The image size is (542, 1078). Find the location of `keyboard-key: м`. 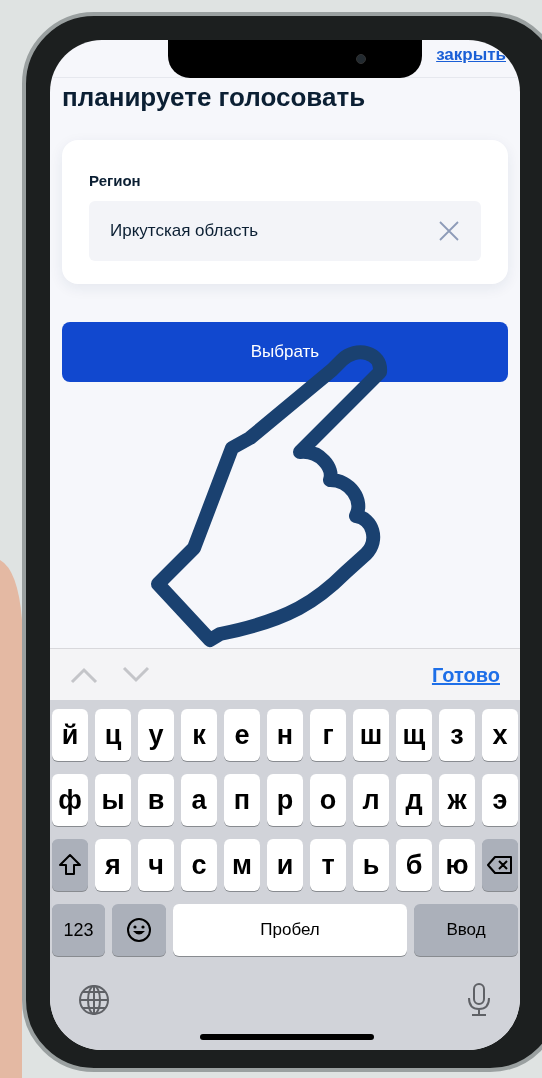

keyboard-key: м is located at coordinates (242, 865).